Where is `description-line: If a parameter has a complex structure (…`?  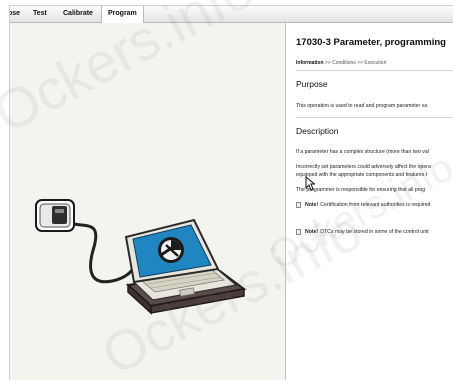 description-line: If a parameter has a complex structure (… is located at coordinates (362, 152).